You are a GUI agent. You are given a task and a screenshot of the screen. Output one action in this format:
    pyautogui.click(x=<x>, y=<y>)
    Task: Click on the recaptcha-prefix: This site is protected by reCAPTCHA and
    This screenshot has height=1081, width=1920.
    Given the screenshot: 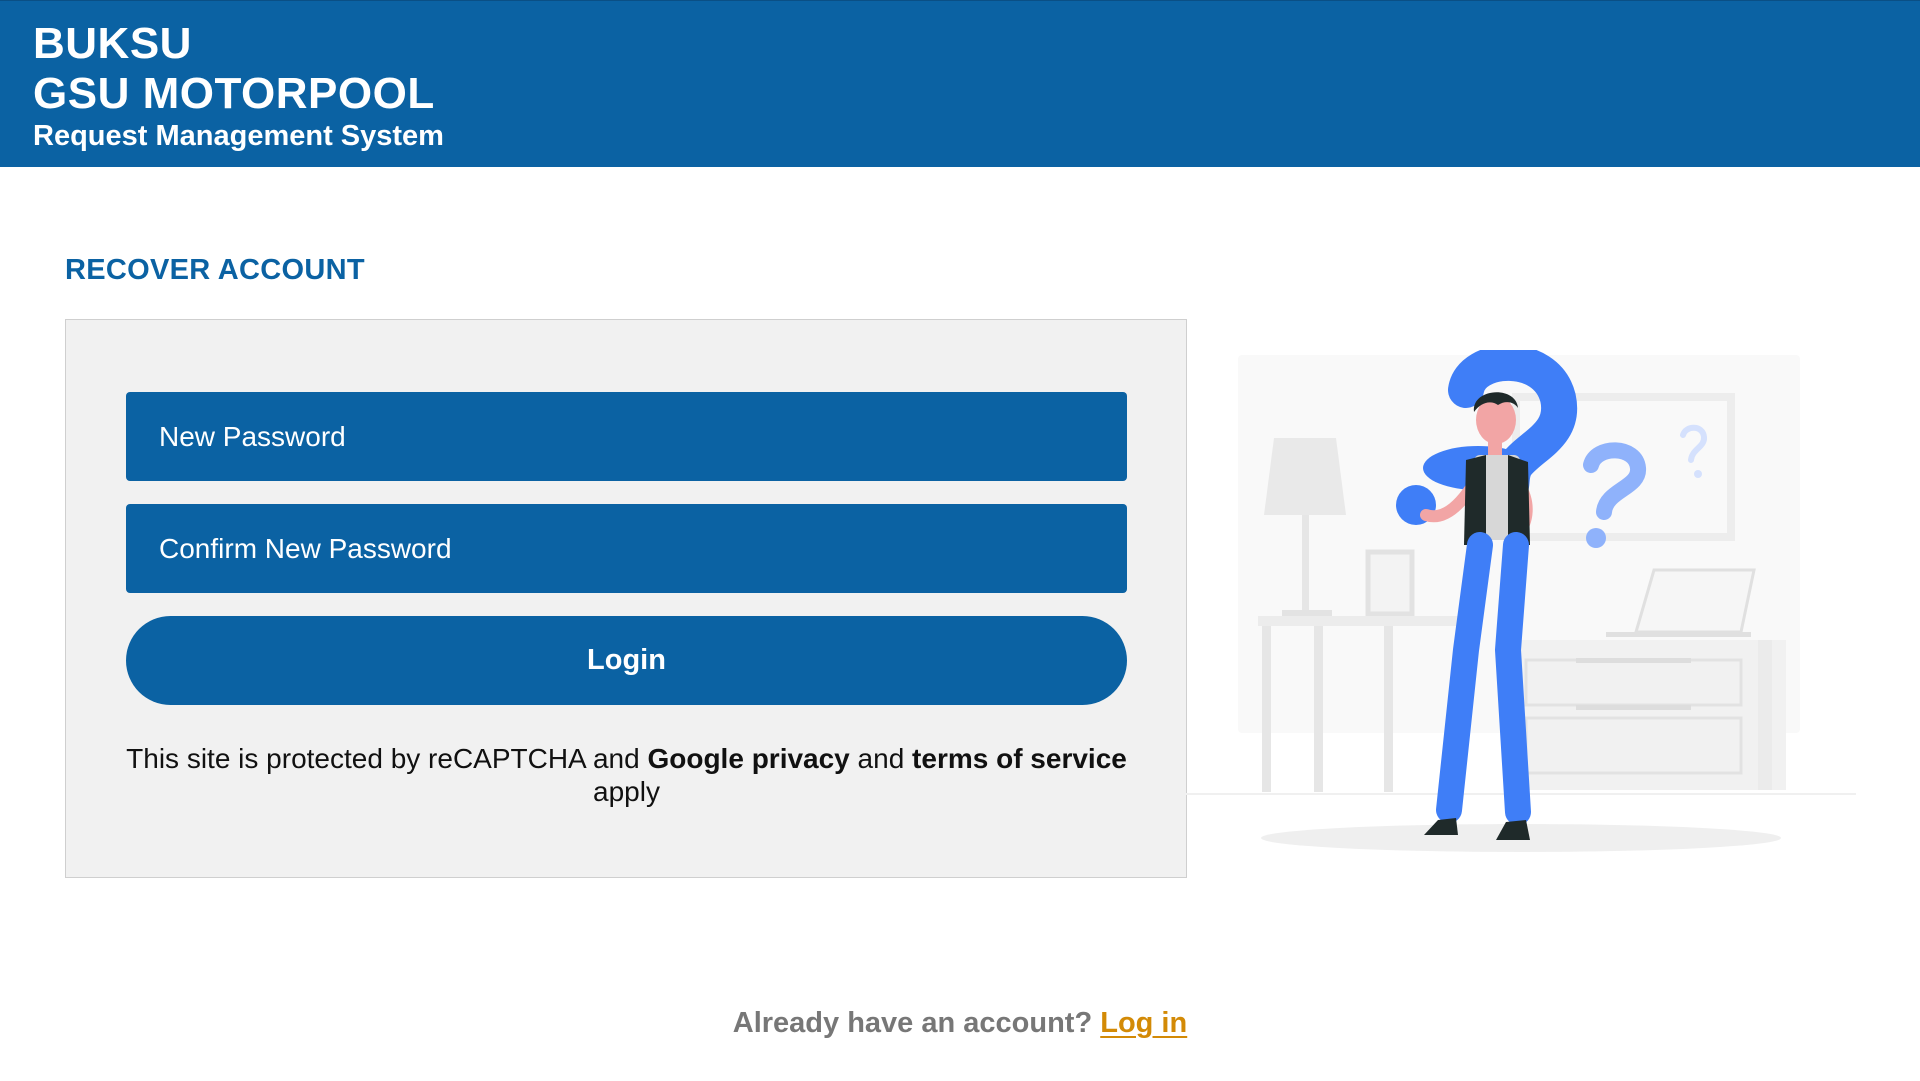 What is the action you would take?
    pyautogui.click(x=387, y=758)
    